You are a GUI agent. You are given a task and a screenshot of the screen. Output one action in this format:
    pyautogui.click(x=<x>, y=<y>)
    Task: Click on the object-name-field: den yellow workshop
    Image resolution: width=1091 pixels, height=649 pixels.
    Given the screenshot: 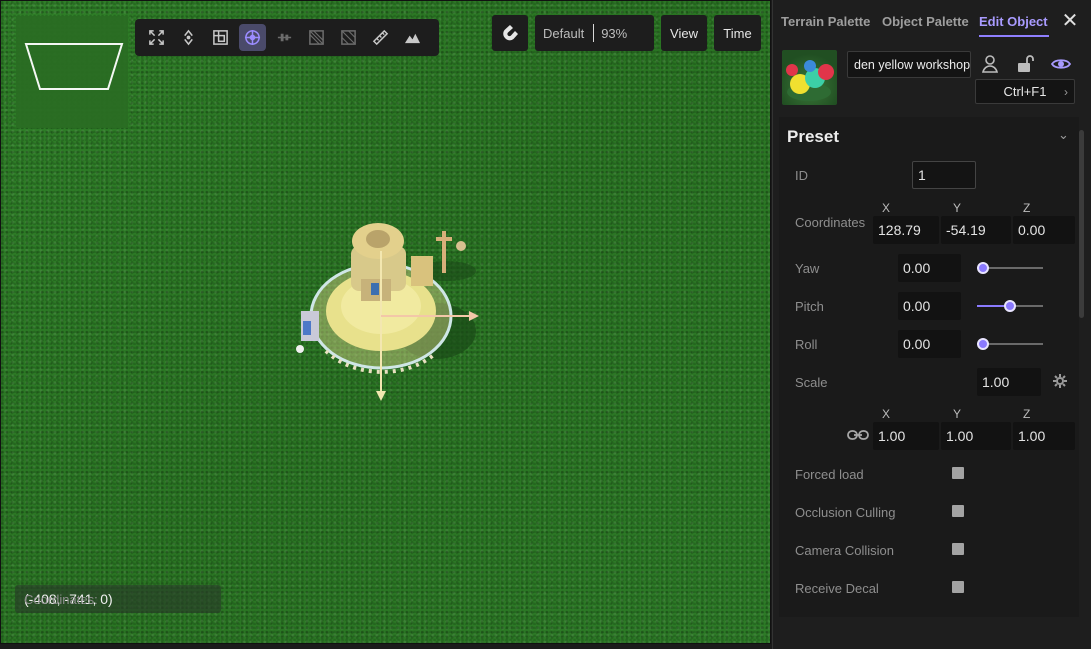 What is the action you would take?
    pyautogui.click(x=909, y=64)
    